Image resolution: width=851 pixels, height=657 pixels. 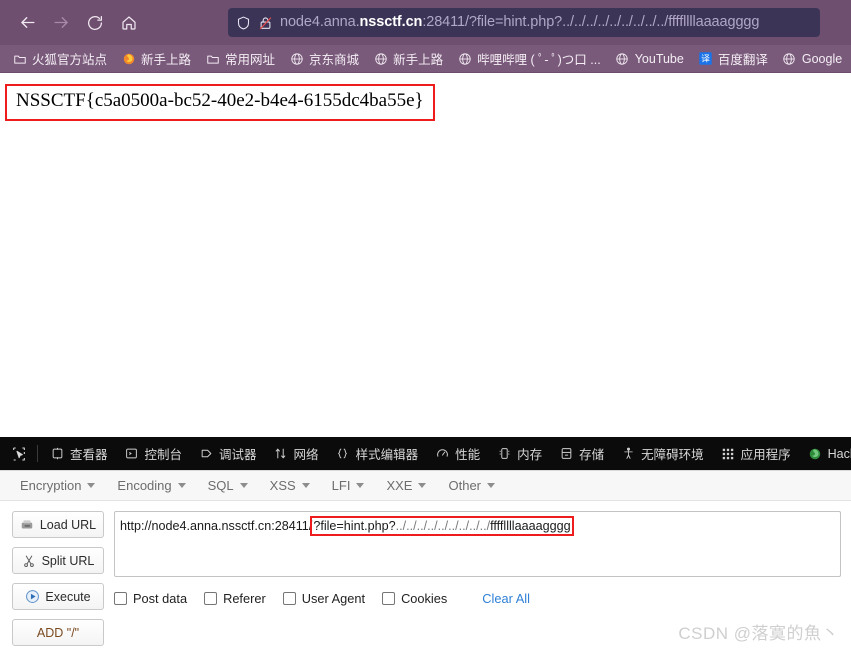 I want to click on url-prefix: node4.anna., so click(x=320, y=22).